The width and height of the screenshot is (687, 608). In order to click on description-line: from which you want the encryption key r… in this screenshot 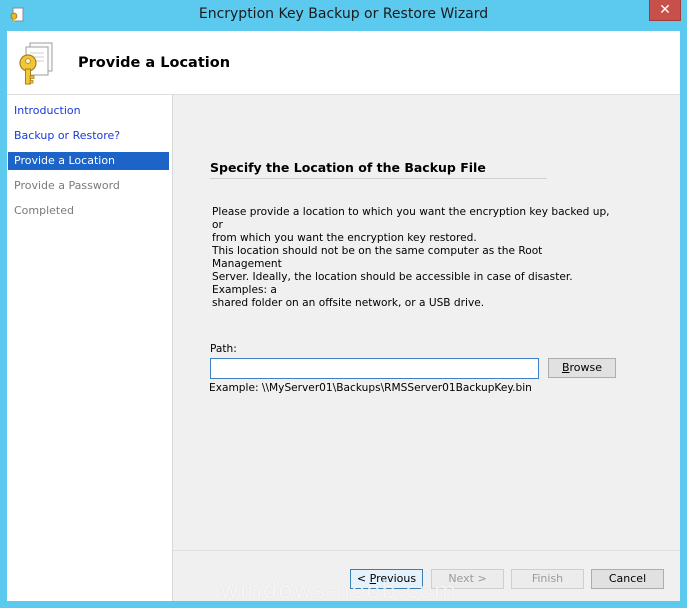, I will do `click(344, 238)`.